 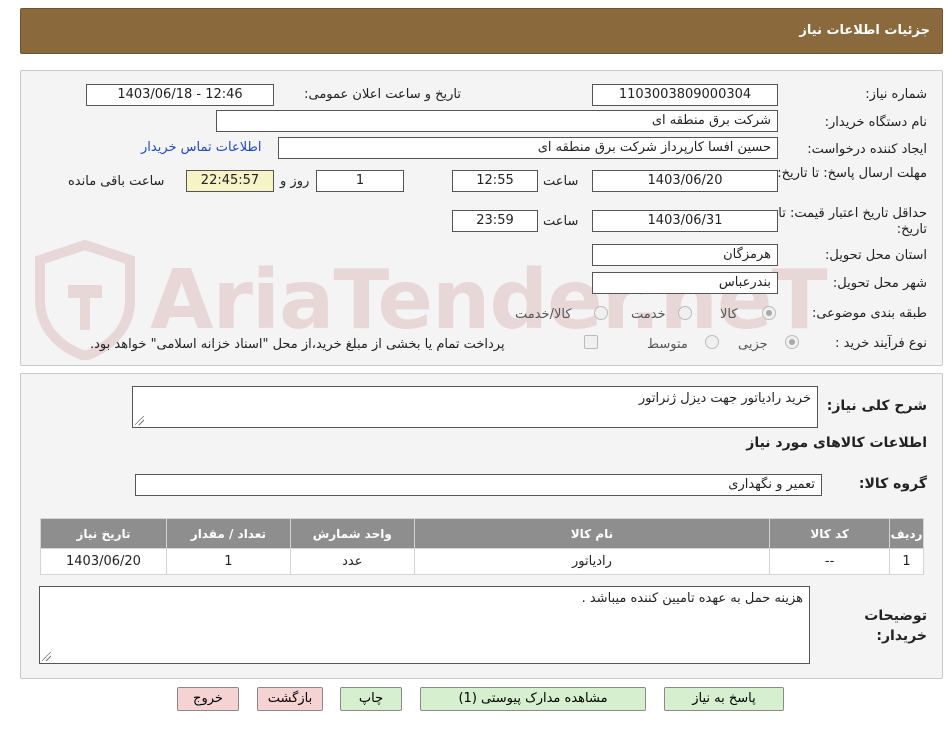 What do you see at coordinates (497, 121) in the screenshot?
I see `buyer-org-field: شرکت برق منطقه ای` at bounding box center [497, 121].